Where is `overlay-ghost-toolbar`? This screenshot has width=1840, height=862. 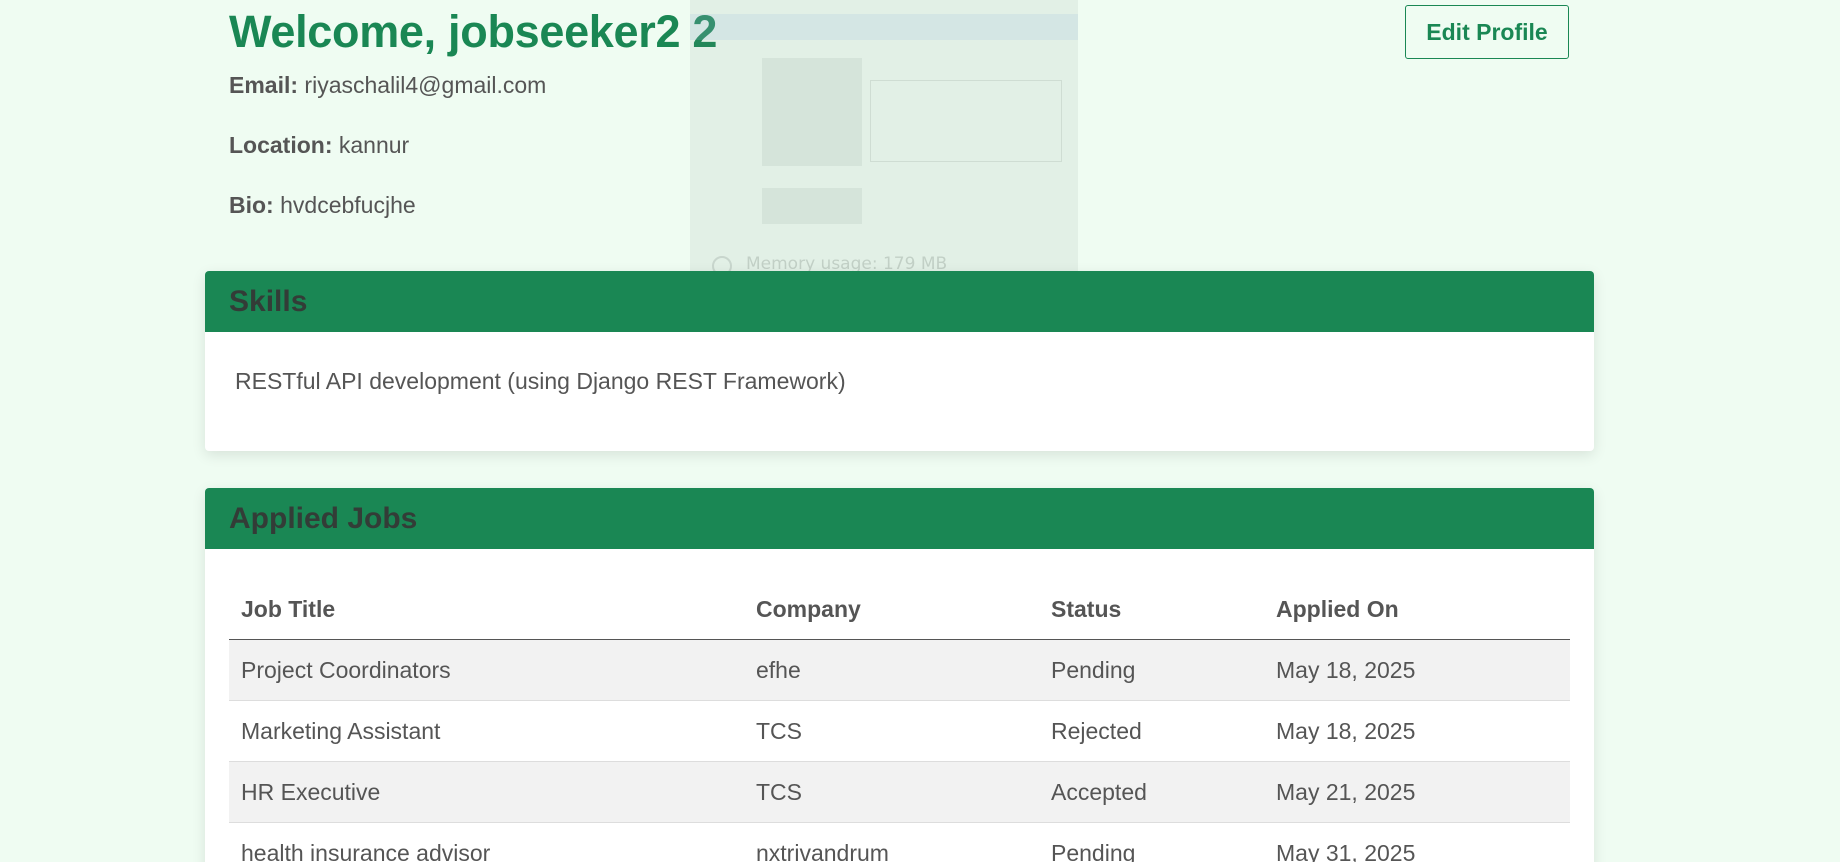
overlay-ghost-toolbar is located at coordinates (884, 27).